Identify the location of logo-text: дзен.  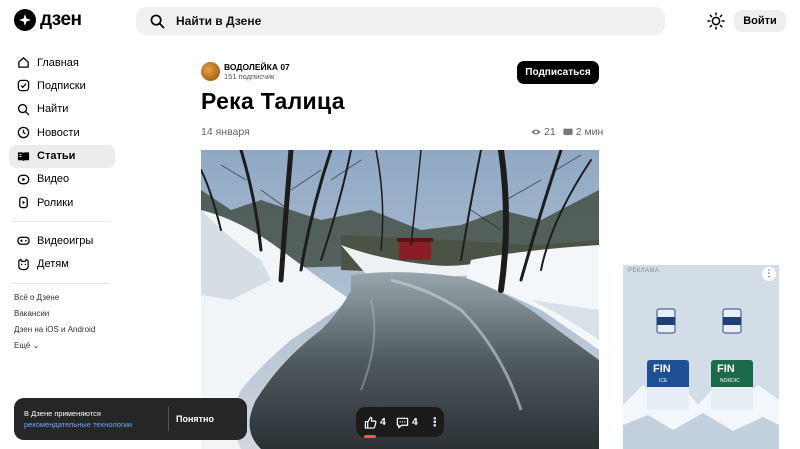
(61, 19).